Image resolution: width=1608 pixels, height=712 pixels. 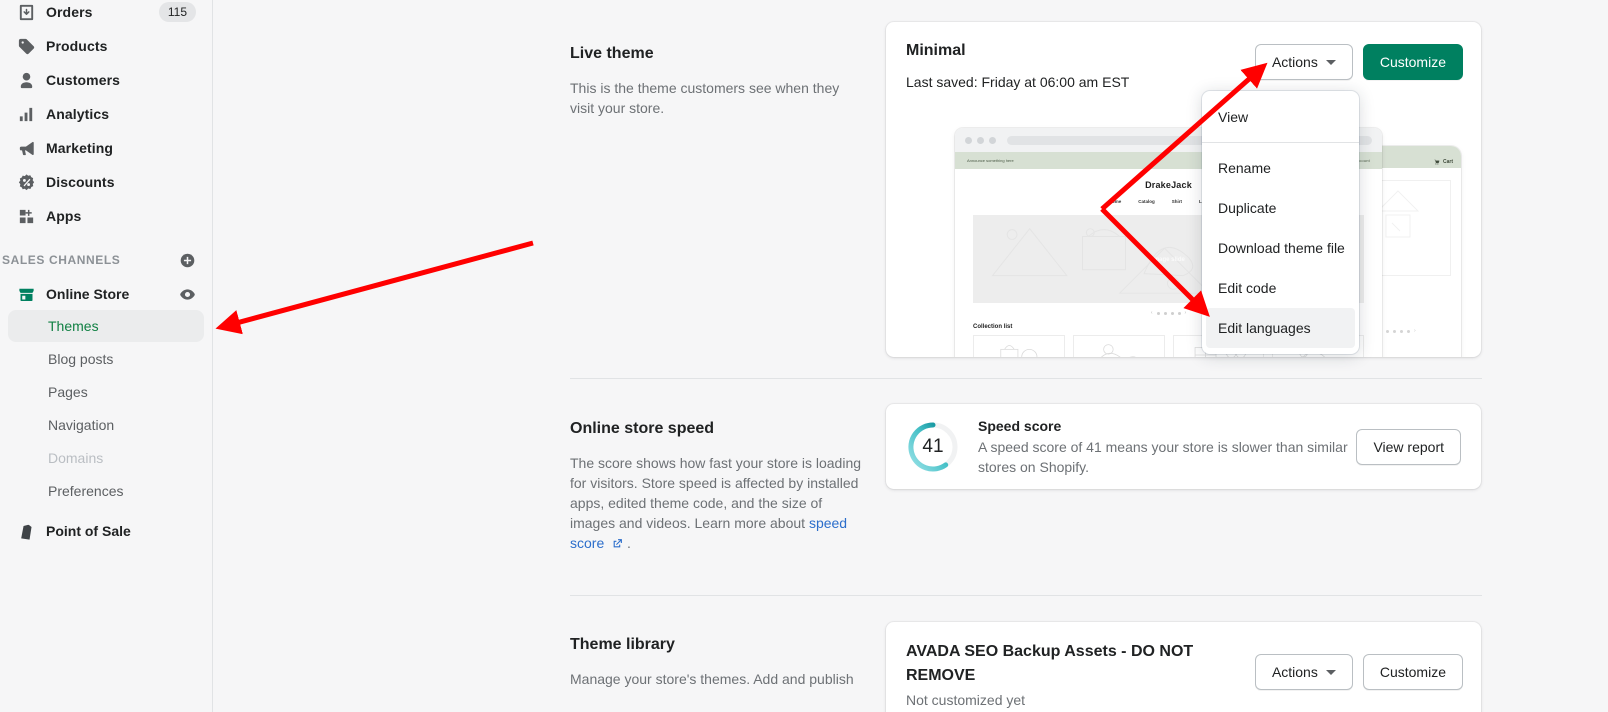 I want to click on apps-grid-plus-icon, so click(x=26, y=216).